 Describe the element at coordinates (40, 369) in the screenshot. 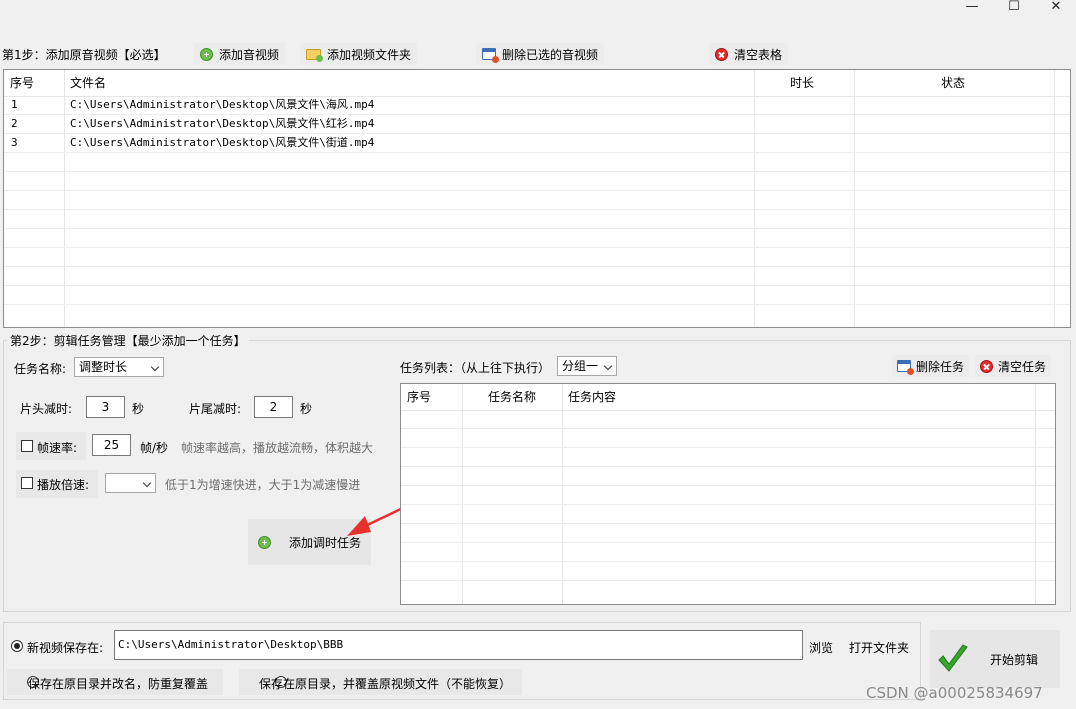

I see `task-name-label: 任务名称:` at that location.